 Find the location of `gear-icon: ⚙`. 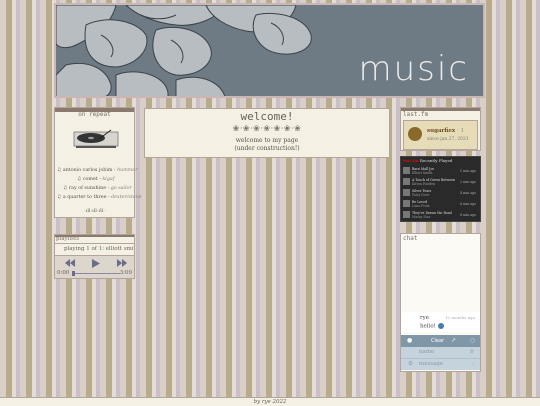

gear-icon: ⚙ is located at coordinates (410, 364).